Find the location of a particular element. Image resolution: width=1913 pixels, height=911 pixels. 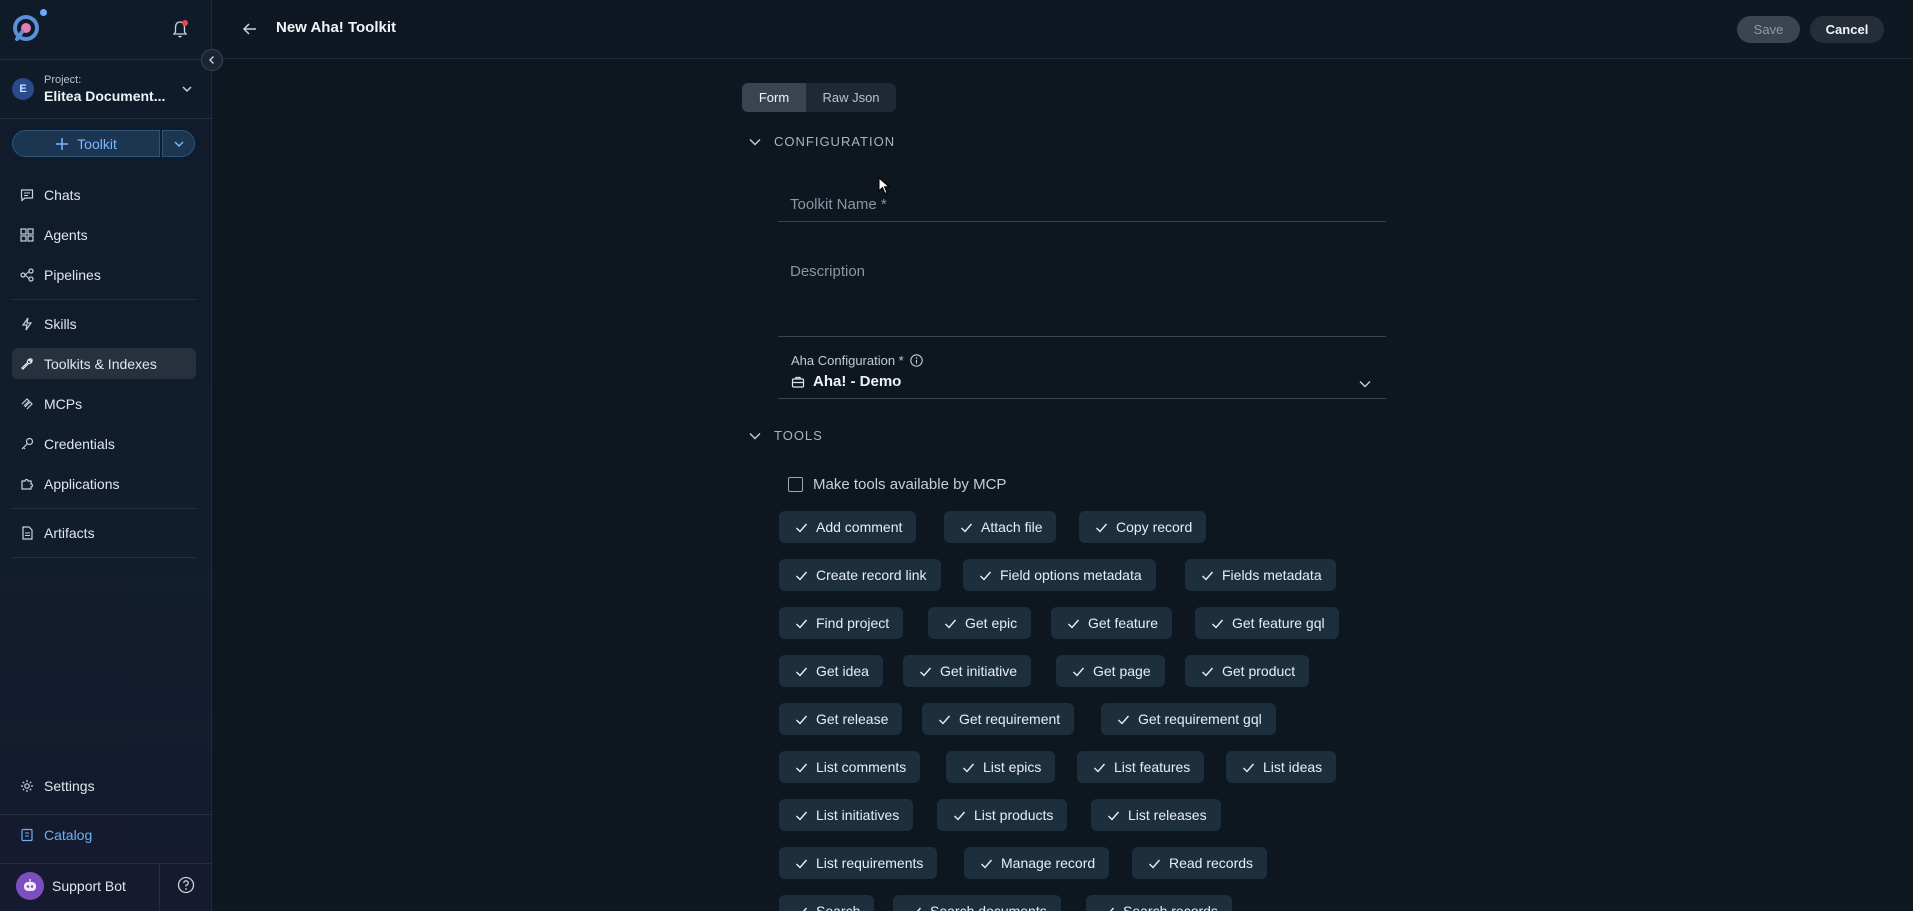

mcp-checkbox is located at coordinates (795, 484).